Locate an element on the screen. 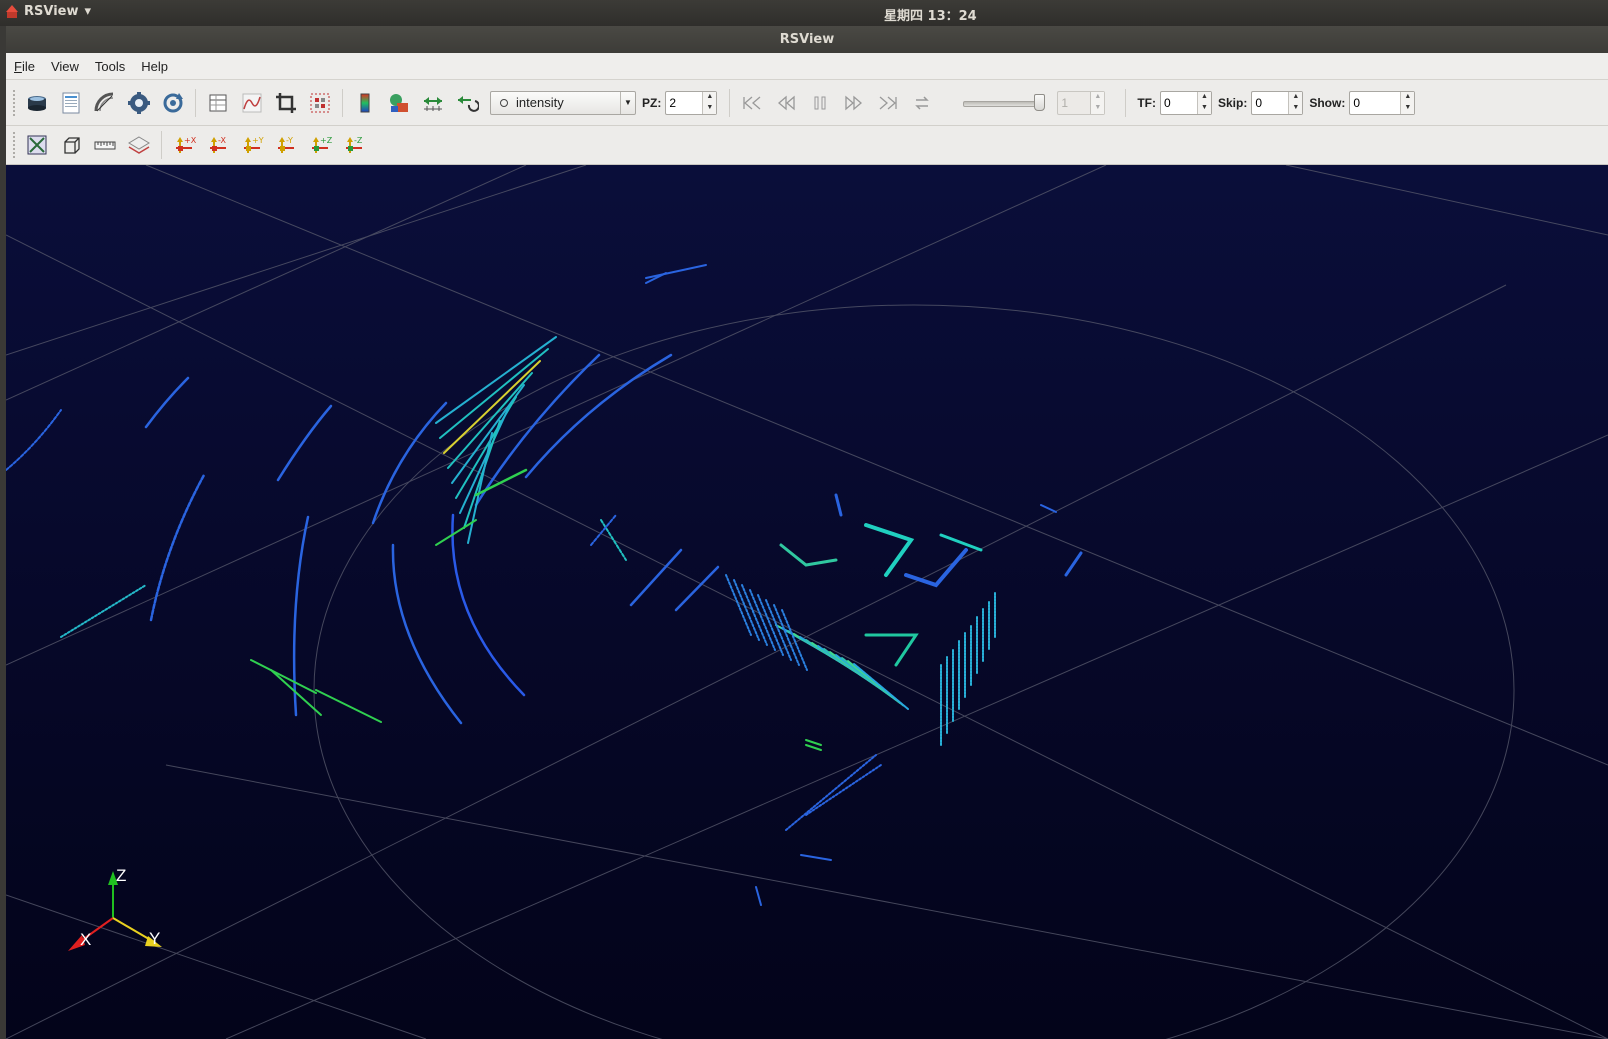  app-menu-arrow-icon: ▾ is located at coordinates (88, 11).